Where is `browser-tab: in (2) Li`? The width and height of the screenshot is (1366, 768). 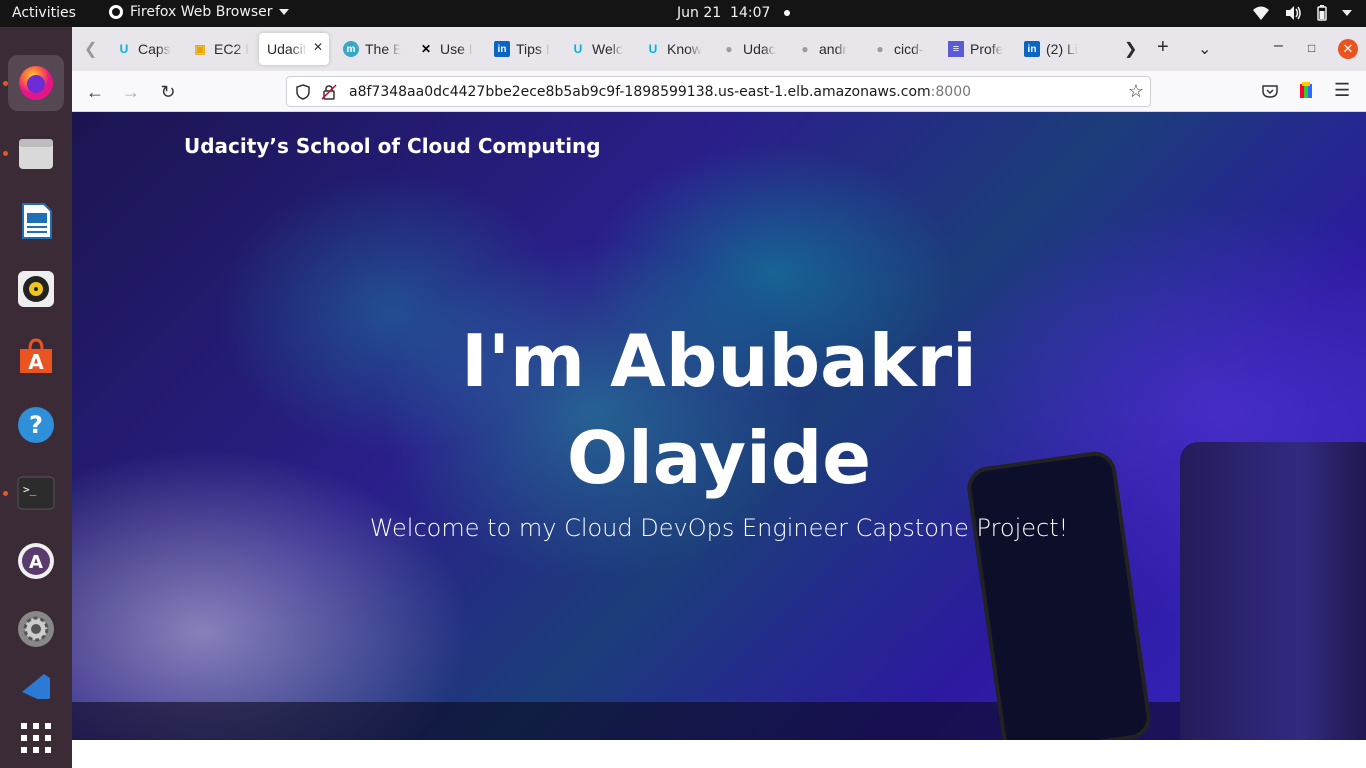 browser-tab: in (2) Li is located at coordinates (1049, 49).